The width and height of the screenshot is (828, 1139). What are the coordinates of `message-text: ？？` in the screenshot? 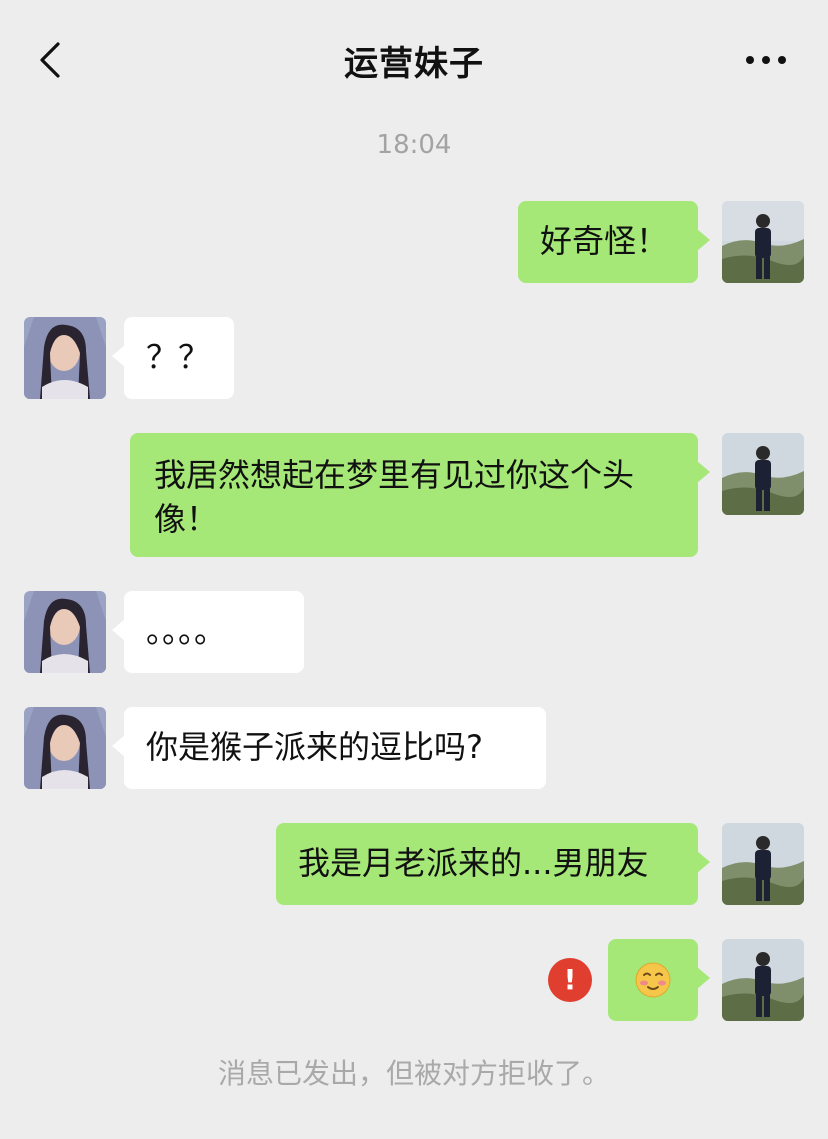 It's located at (178, 357).